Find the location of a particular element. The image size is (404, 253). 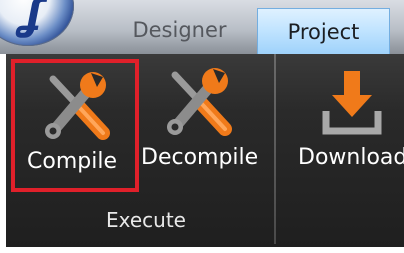

app-logo: ʆ is located at coordinates (37, 23).